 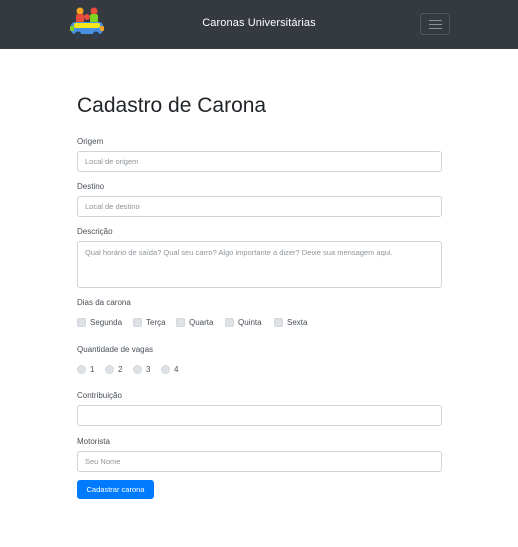 What do you see at coordinates (99, 322) in the screenshot?
I see `dia-option-segunda: Segunda` at bounding box center [99, 322].